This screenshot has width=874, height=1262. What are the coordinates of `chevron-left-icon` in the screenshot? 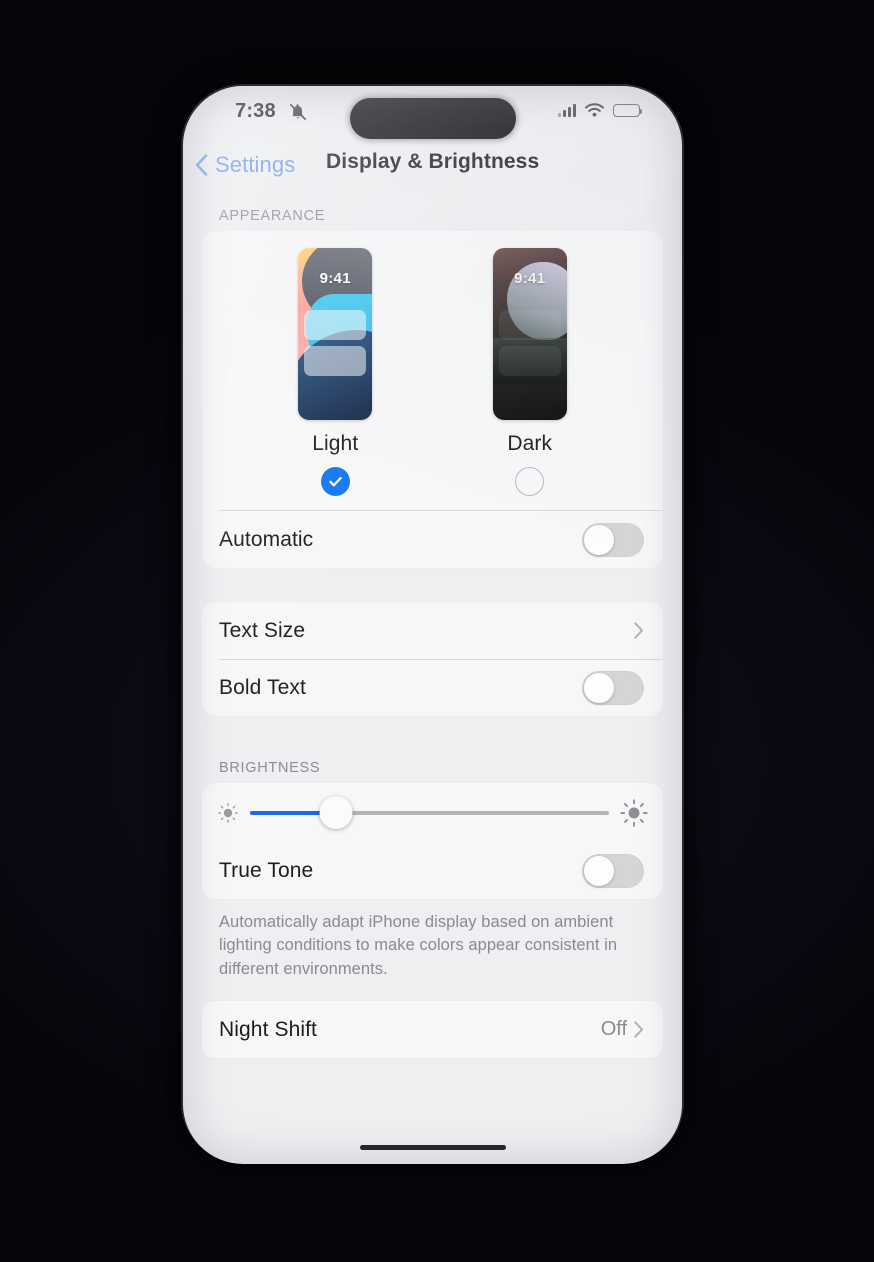 It's located at (201, 165).